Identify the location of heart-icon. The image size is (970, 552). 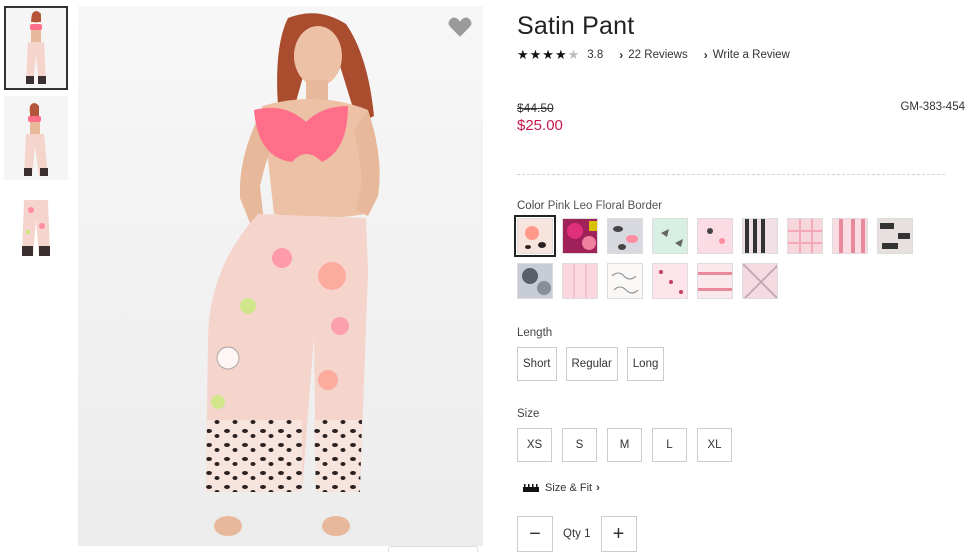
(460, 27).